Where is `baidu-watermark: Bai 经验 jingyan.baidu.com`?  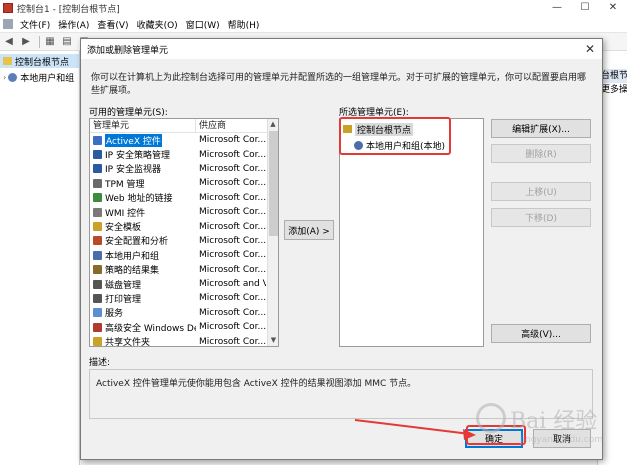
baidu-watermark: Bai 经验 jingyan.baidu.com is located at coordinates (545, 425).